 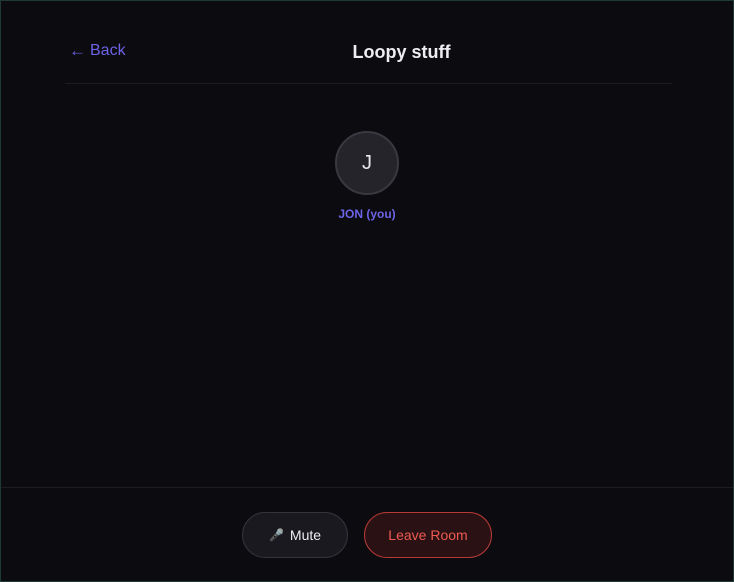 I want to click on microphone-icon: 🎤, so click(x=276, y=535).